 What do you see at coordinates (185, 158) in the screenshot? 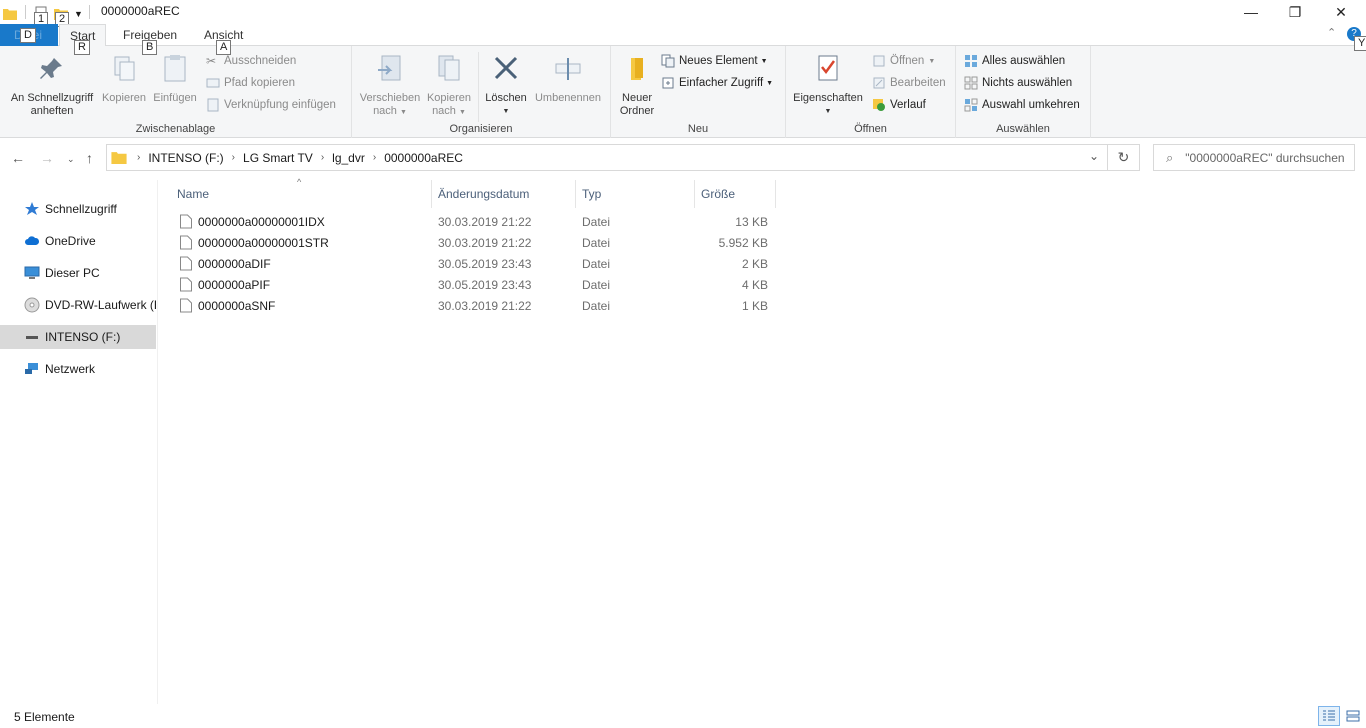
I see `breadcrumb-item: INTENSO (F:)` at bounding box center [185, 158].